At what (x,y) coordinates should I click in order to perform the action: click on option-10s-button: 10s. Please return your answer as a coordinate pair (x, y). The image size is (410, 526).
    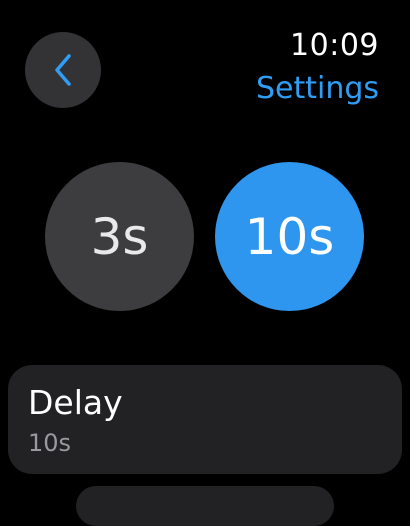
    Looking at the image, I should click on (289, 236).